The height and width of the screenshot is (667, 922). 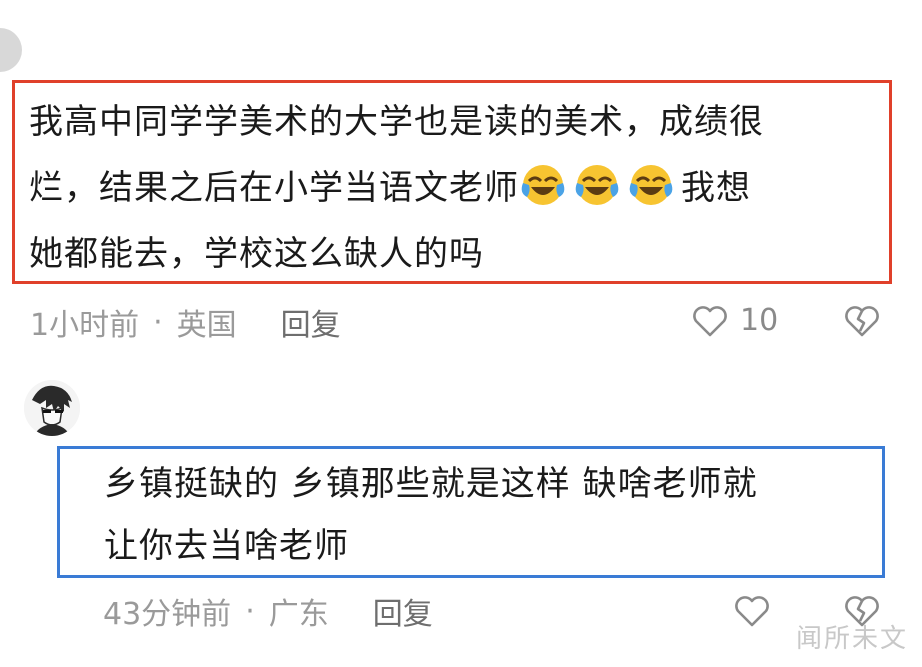 I want to click on comment-time: 1小时前, so click(x=85, y=325).